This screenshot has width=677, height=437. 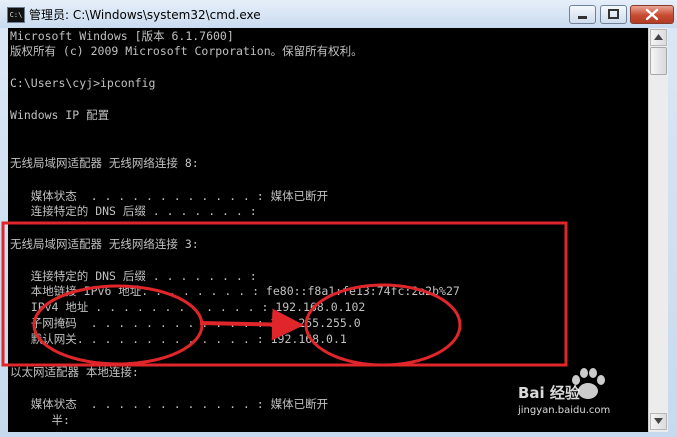 What do you see at coordinates (60, 115) in the screenshot?
I see `console-line: Windows IP 配置` at bounding box center [60, 115].